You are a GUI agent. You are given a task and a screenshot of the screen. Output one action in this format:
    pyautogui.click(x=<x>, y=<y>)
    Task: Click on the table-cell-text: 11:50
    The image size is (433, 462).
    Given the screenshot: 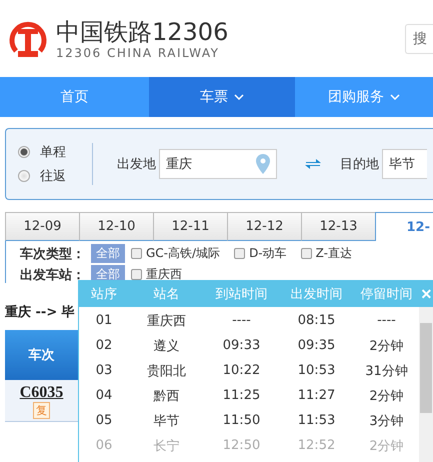 What is the action you would take?
    pyautogui.click(x=242, y=420)
    